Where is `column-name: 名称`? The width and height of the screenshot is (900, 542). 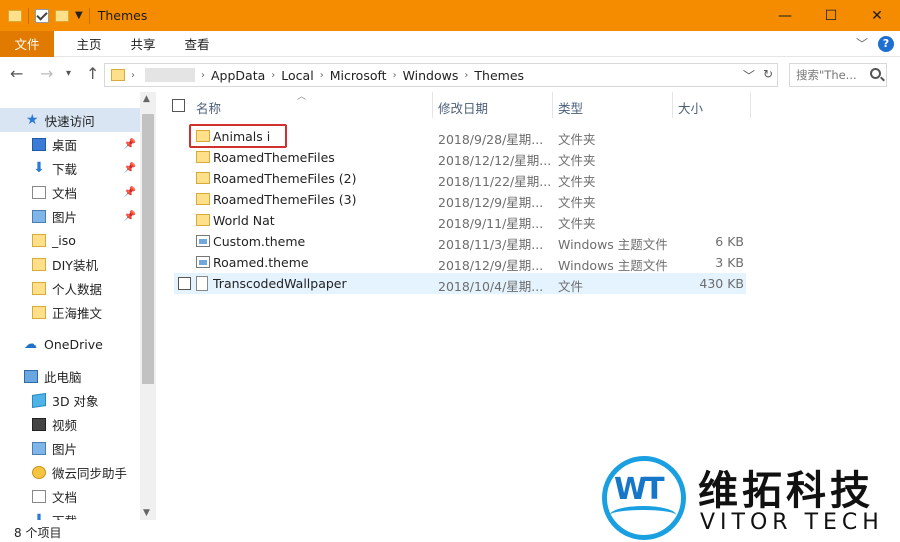 column-name: 名称 is located at coordinates (208, 107).